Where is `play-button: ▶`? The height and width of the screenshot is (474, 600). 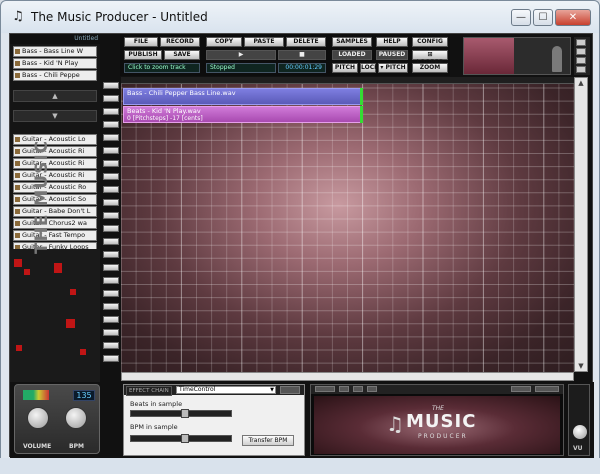 play-button: ▶ is located at coordinates (241, 55).